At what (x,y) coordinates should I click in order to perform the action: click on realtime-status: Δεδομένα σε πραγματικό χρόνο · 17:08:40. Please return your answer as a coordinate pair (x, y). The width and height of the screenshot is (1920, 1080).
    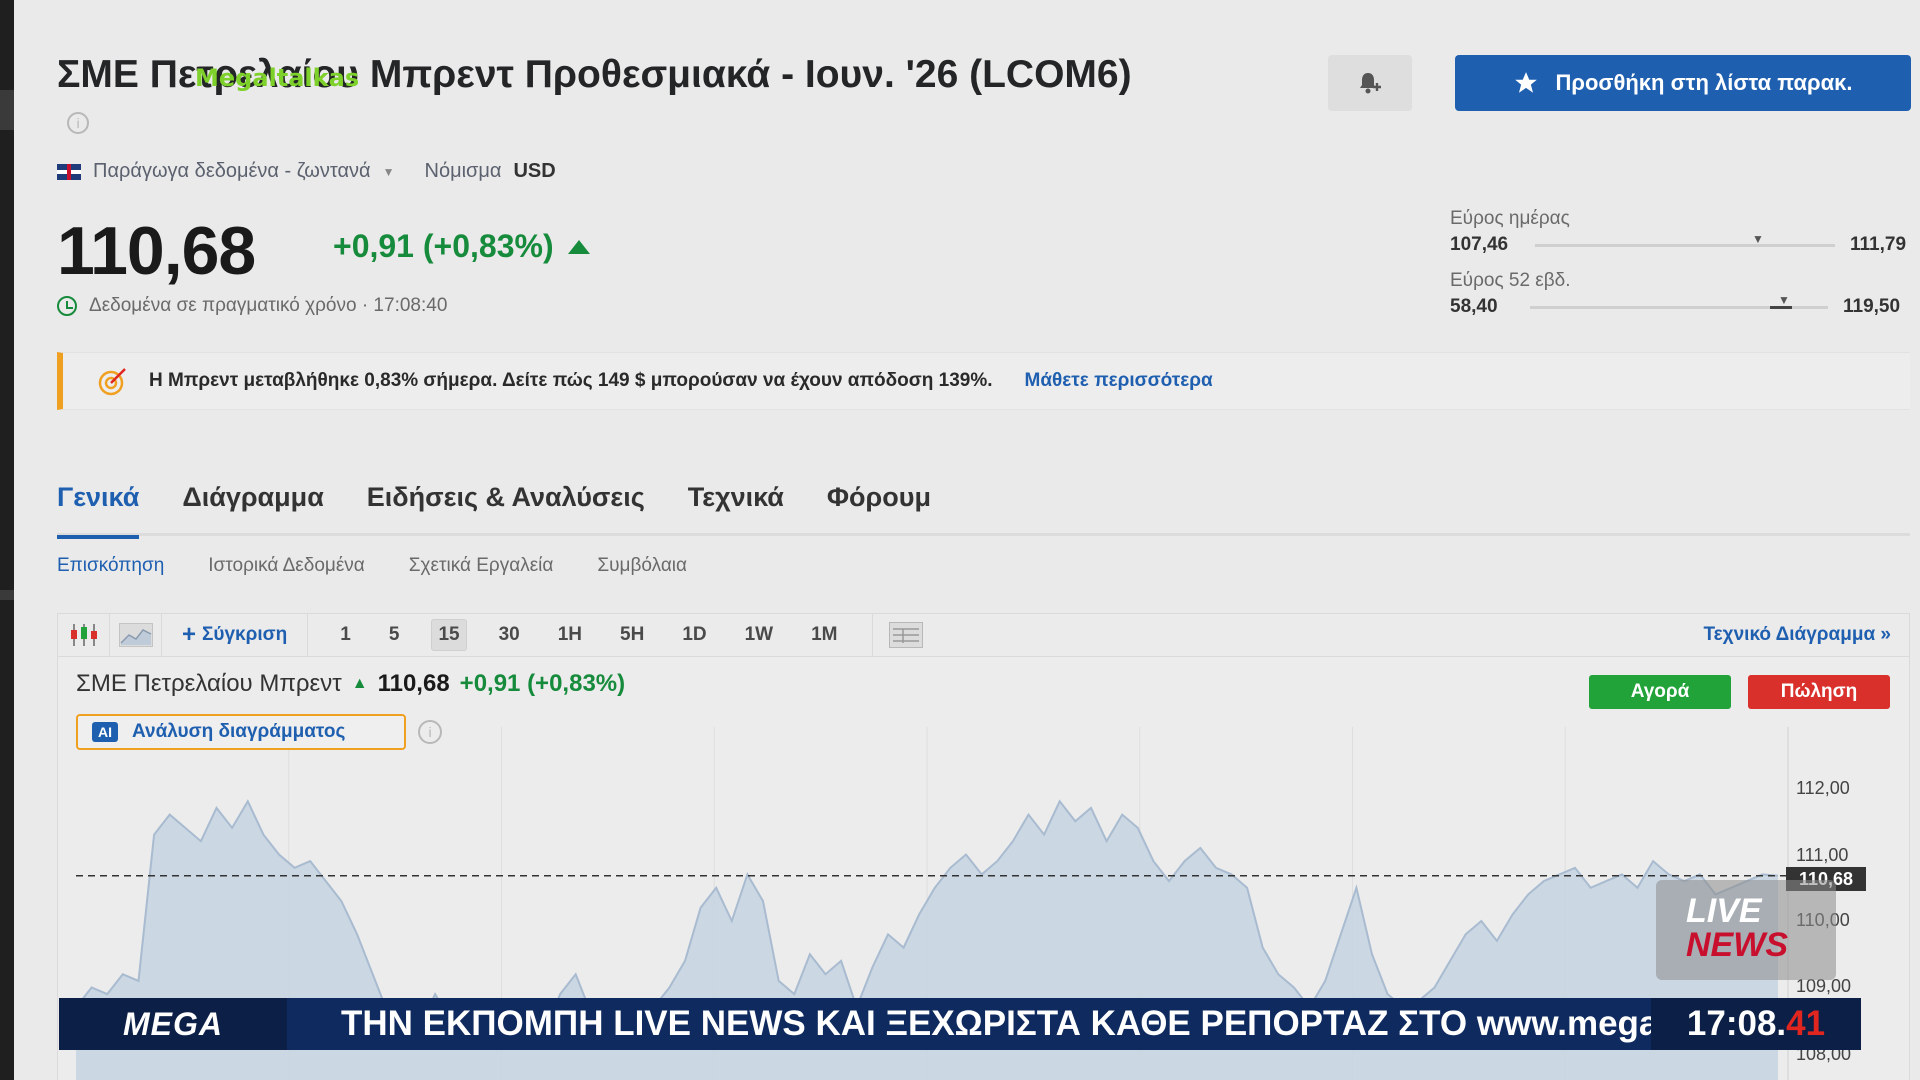
    Looking at the image, I should click on (252, 306).